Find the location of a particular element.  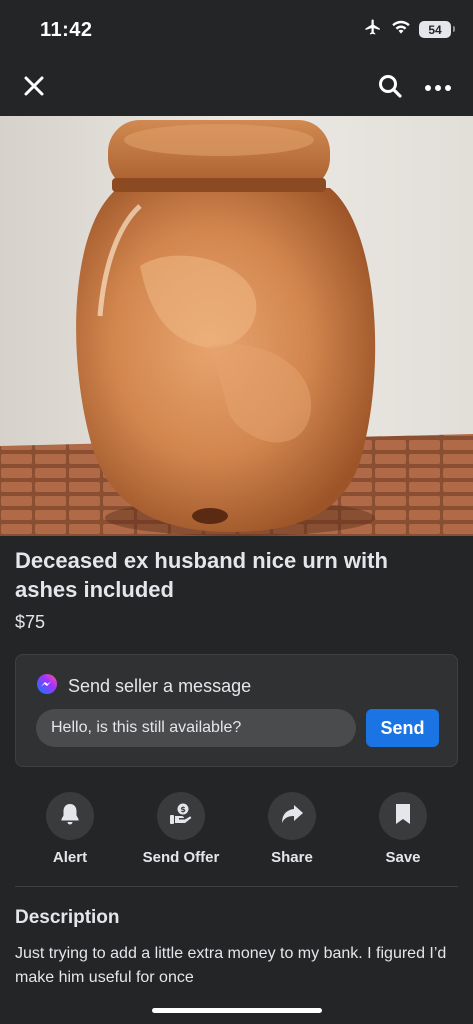

share-icon is located at coordinates (292, 816).